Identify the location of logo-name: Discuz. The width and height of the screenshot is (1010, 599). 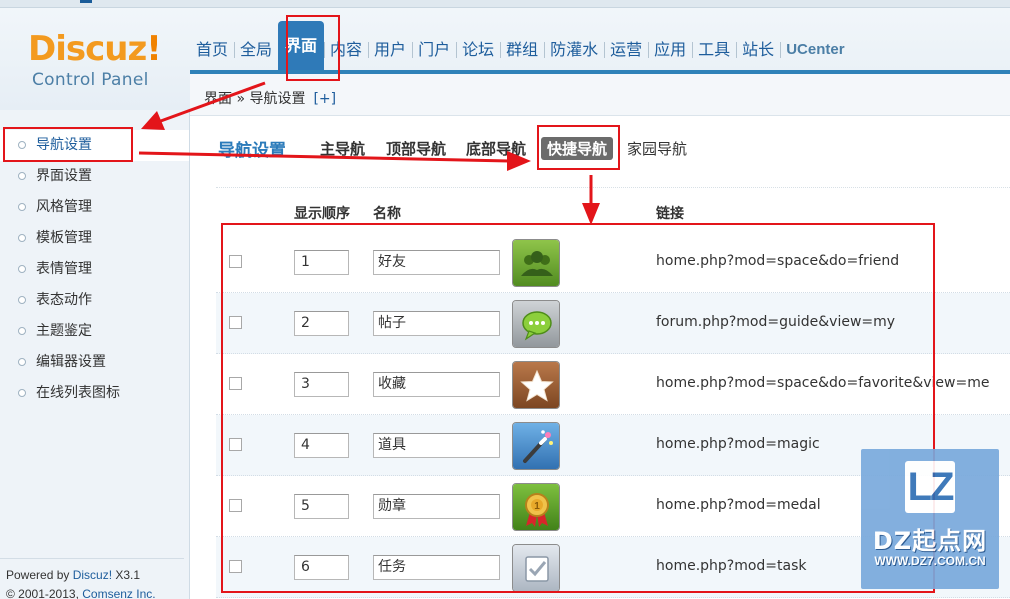
(87, 49).